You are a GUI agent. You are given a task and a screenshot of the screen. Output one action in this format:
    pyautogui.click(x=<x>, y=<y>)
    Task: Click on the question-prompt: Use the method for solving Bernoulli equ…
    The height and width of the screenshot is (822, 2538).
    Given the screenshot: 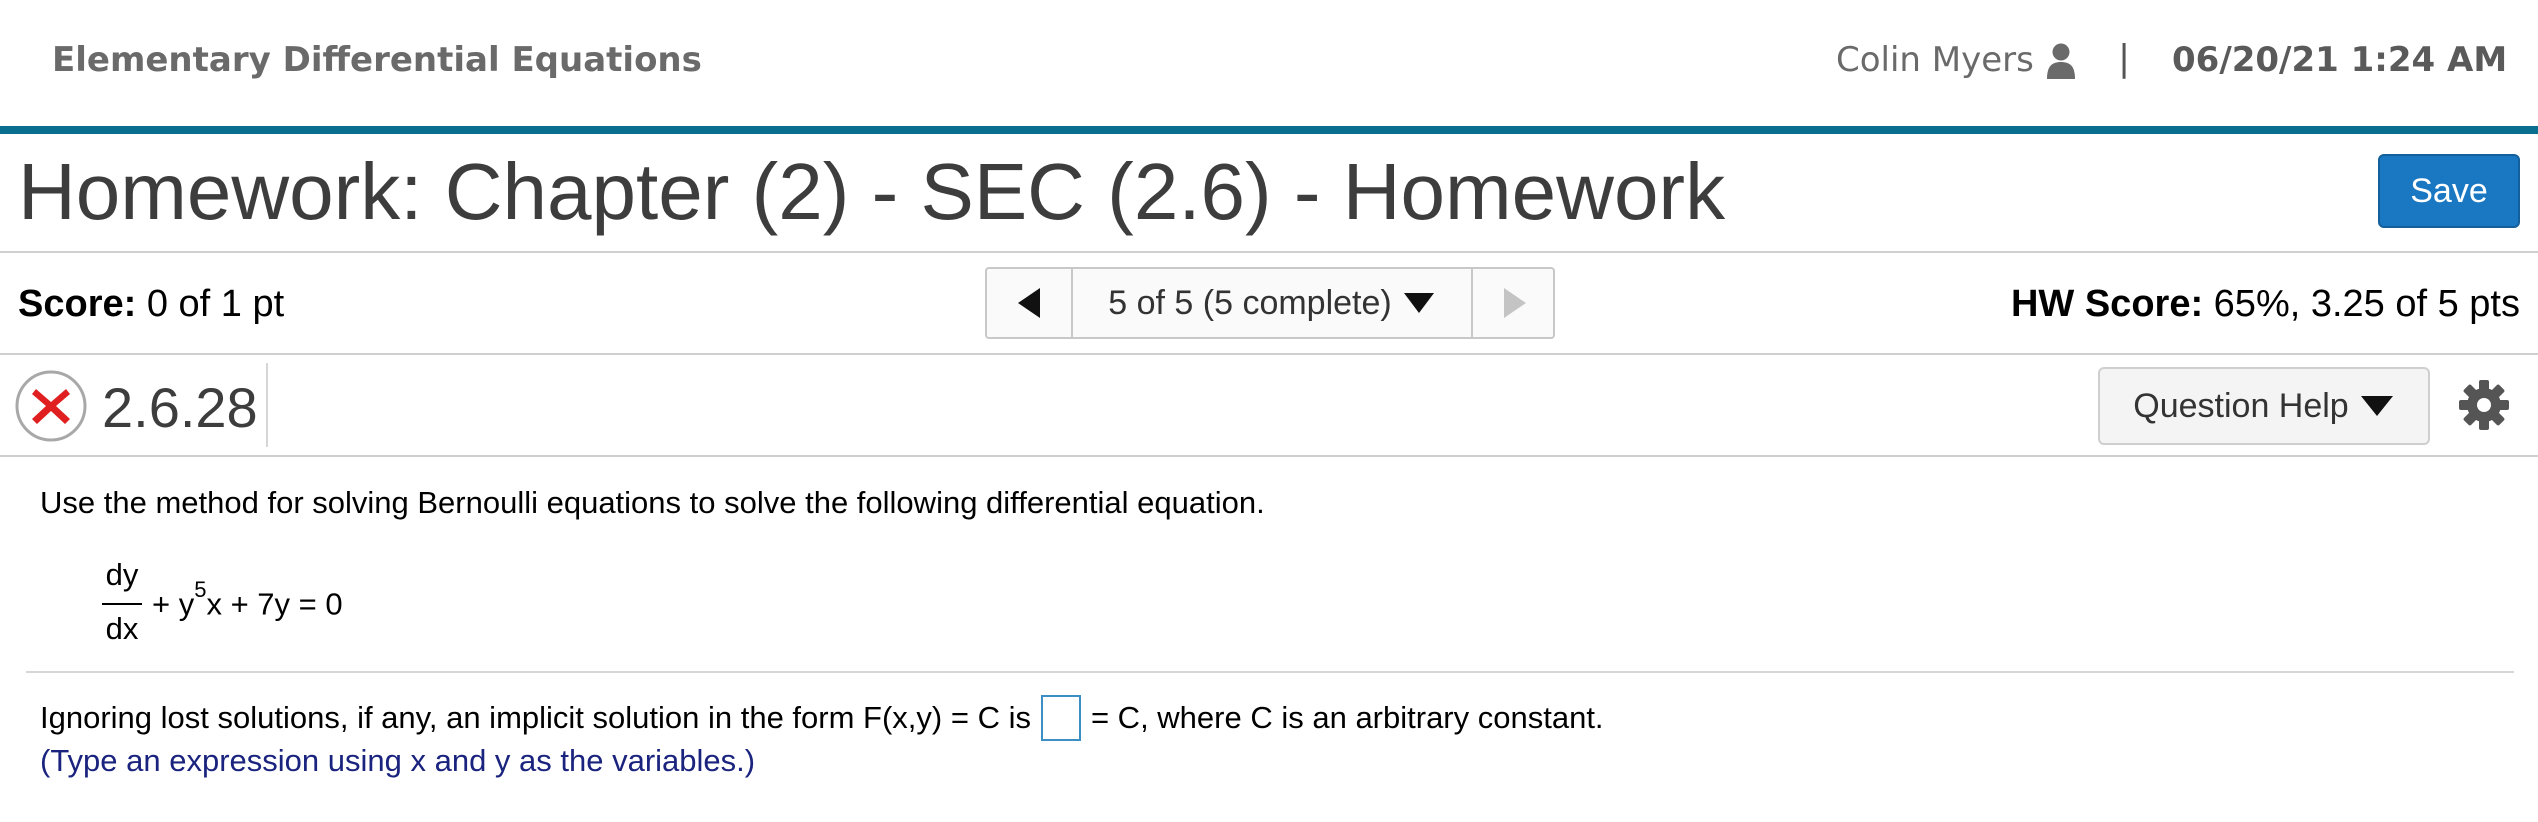 What is the action you would take?
    pyautogui.click(x=652, y=502)
    